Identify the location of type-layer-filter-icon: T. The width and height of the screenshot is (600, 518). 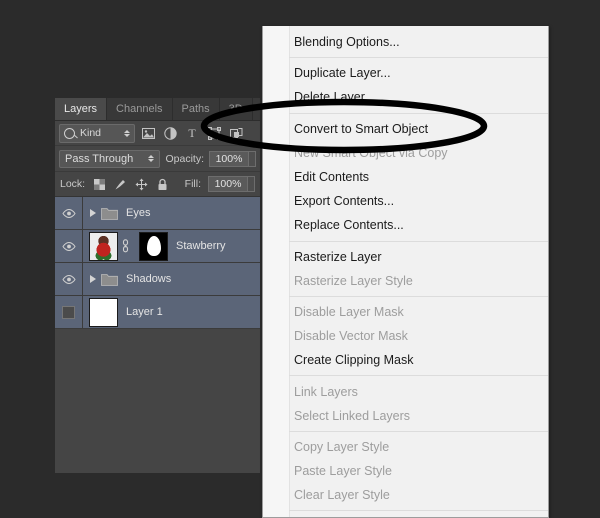
(192, 132).